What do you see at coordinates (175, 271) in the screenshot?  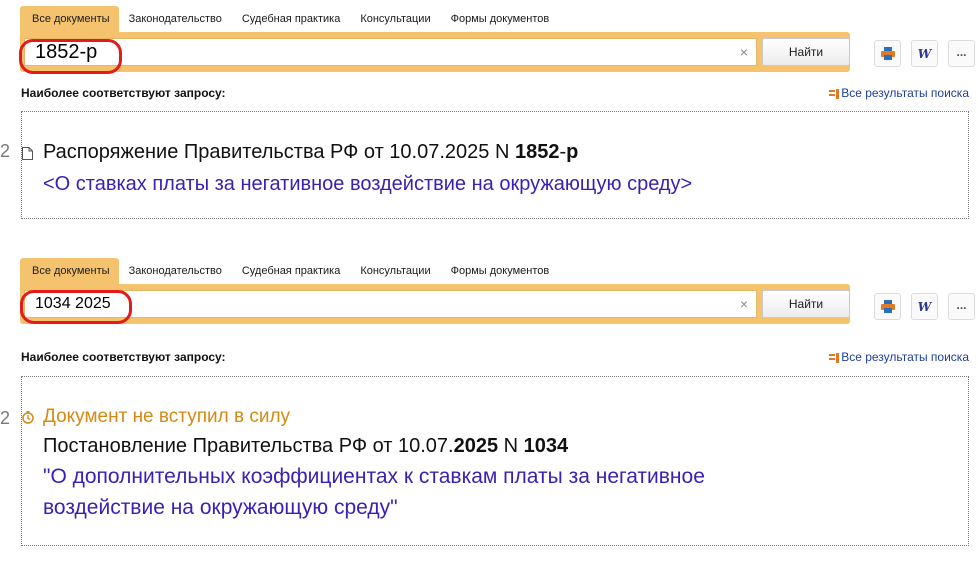 I see `tab-legislation: Законодательство` at bounding box center [175, 271].